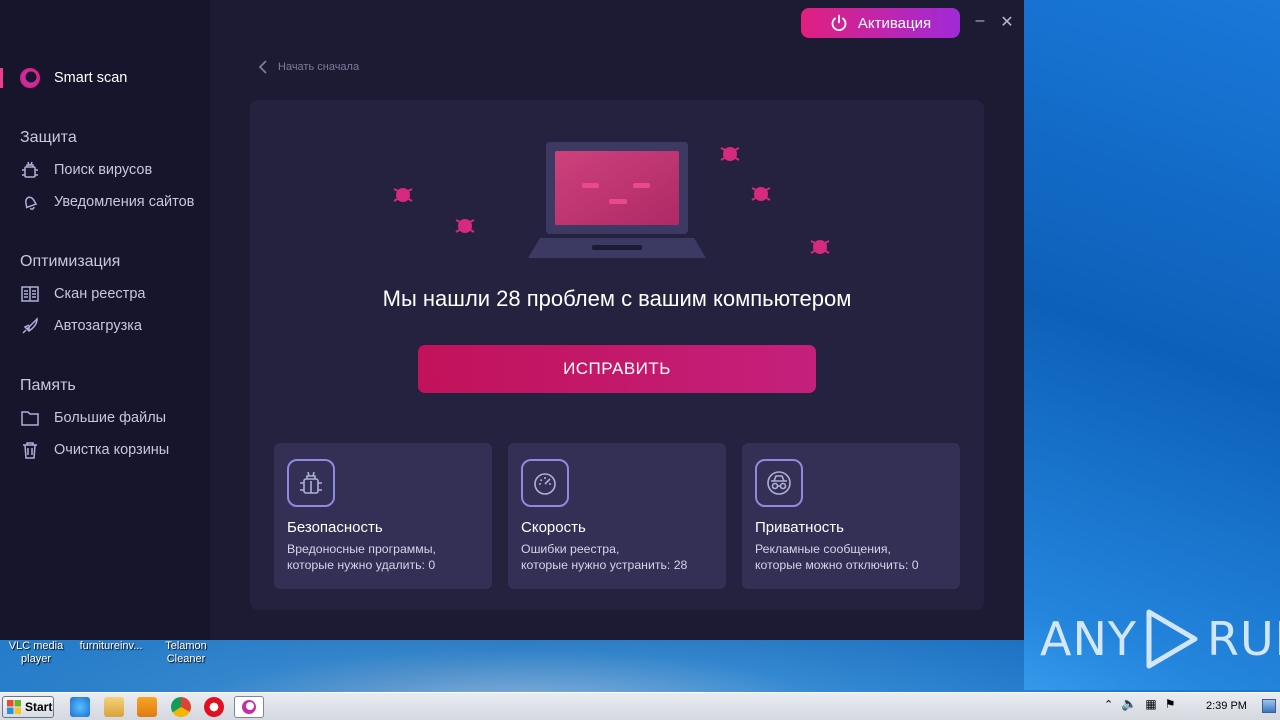  Describe the element at coordinates (980, 21) in the screenshot. I see `minimize-button: –` at that location.